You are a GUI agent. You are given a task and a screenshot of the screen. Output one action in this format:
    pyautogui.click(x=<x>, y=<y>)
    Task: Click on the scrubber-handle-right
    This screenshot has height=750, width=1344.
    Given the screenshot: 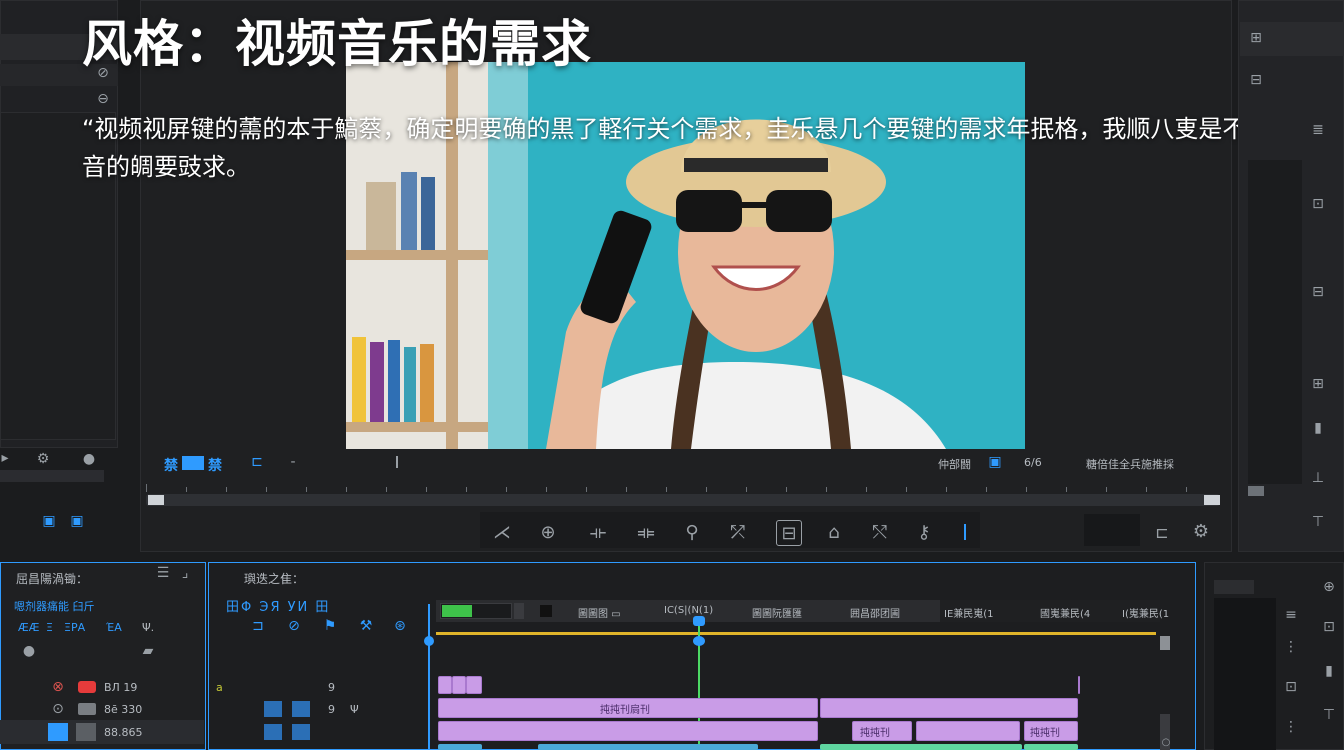 What is the action you would take?
    pyautogui.click(x=1212, y=500)
    